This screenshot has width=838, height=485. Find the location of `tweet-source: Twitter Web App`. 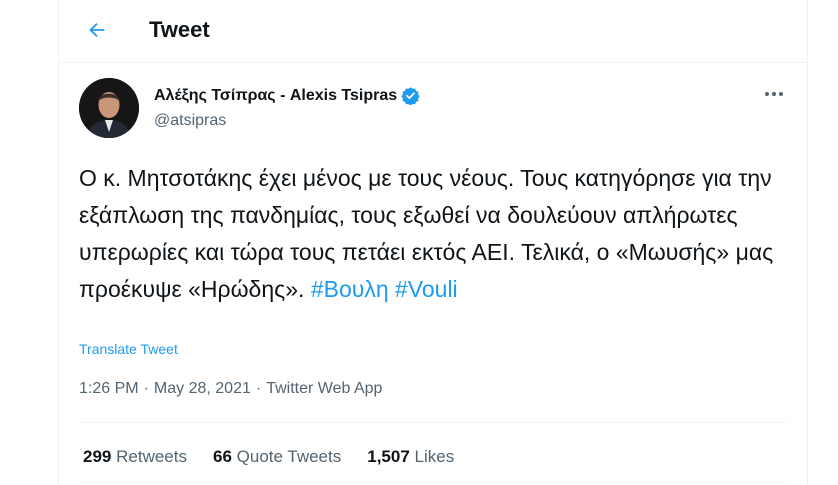

tweet-source: Twitter Web App is located at coordinates (324, 389).